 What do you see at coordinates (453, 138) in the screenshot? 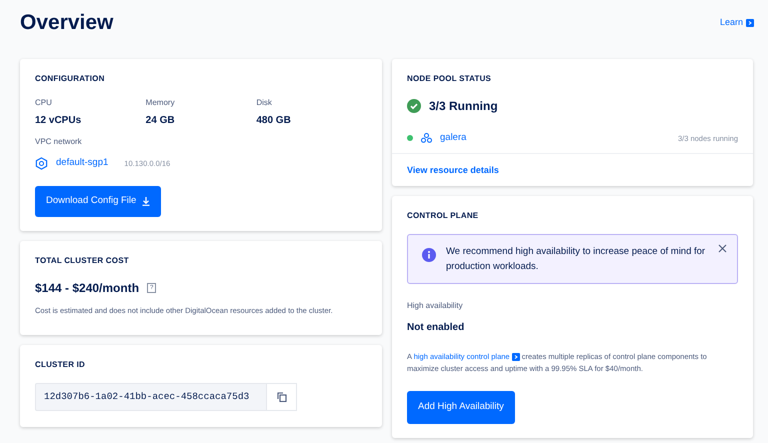
I see `node-pool-link: galera` at bounding box center [453, 138].